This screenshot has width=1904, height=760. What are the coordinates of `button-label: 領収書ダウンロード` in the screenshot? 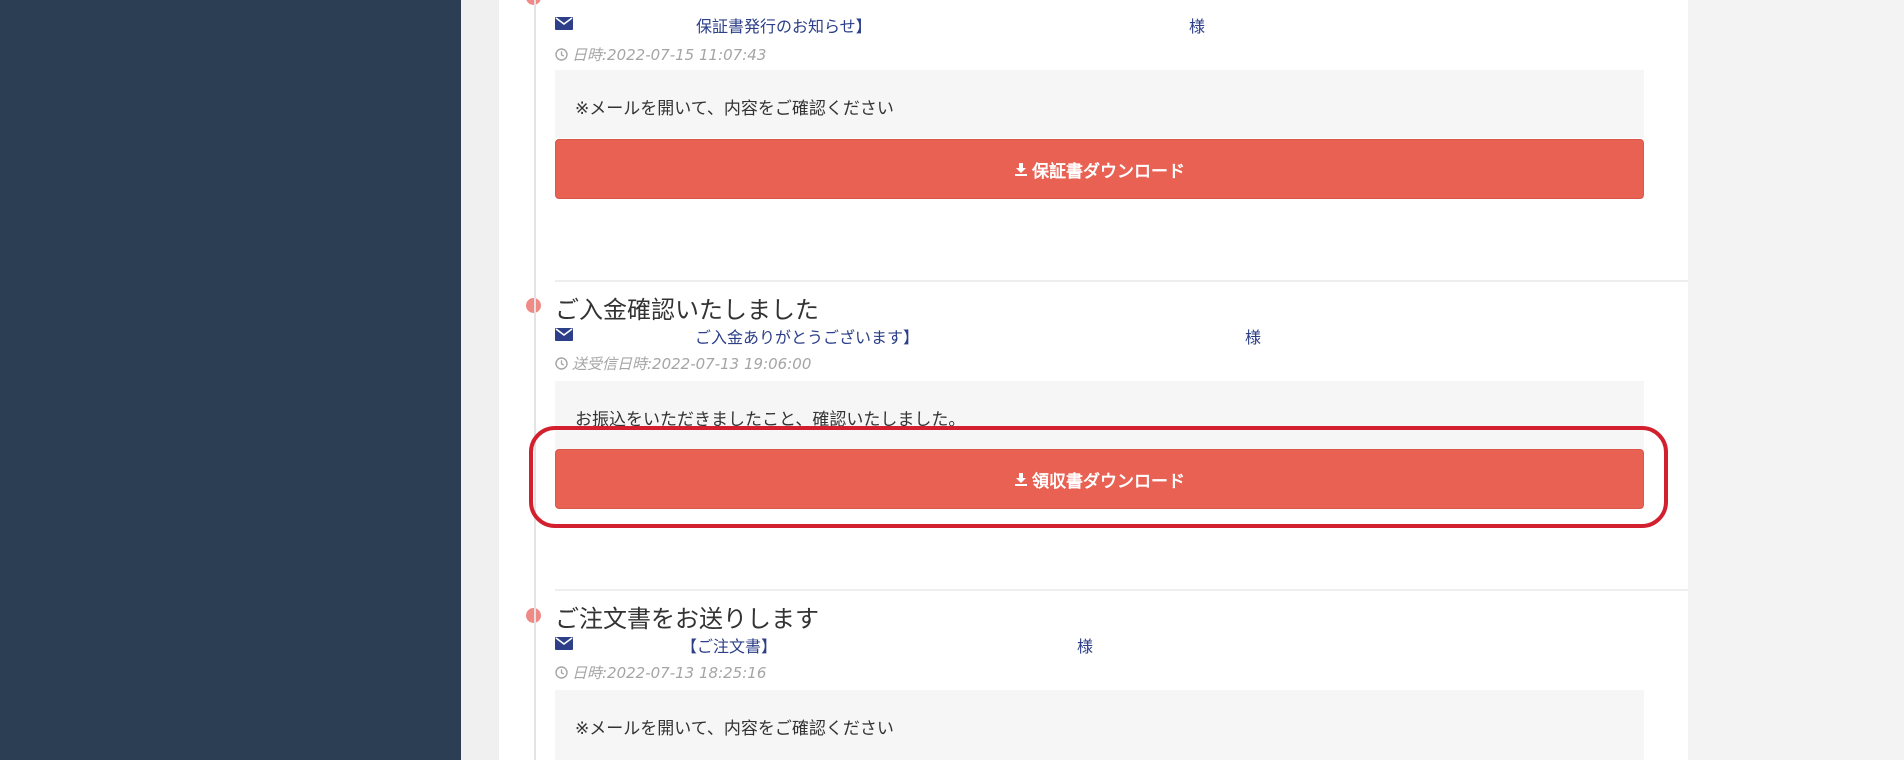 It's located at (1108, 481).